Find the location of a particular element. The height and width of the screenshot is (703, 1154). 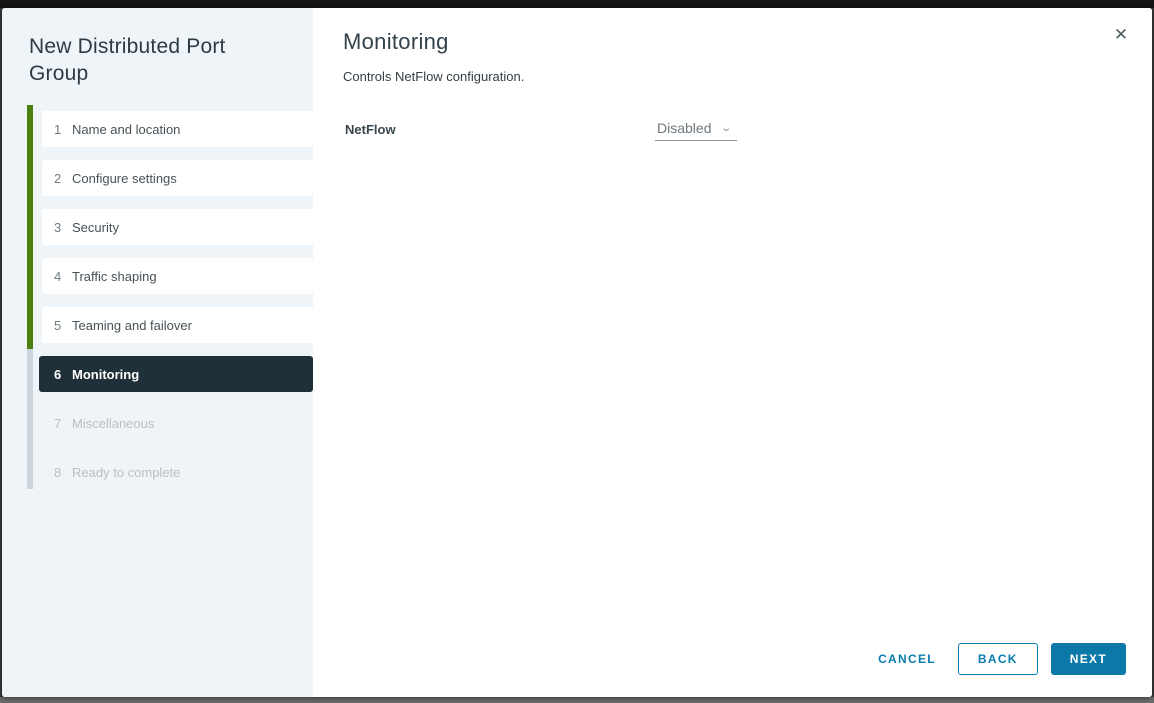

chevron-down-icon: ⌄ is located at coordinates (726, 128).